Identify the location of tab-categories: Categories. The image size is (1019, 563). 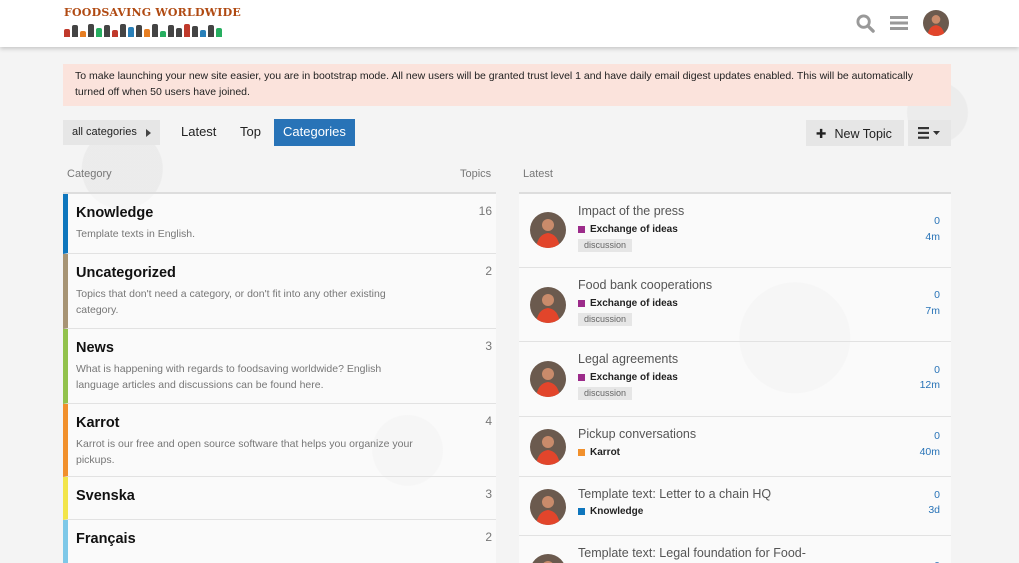
(314, 132).